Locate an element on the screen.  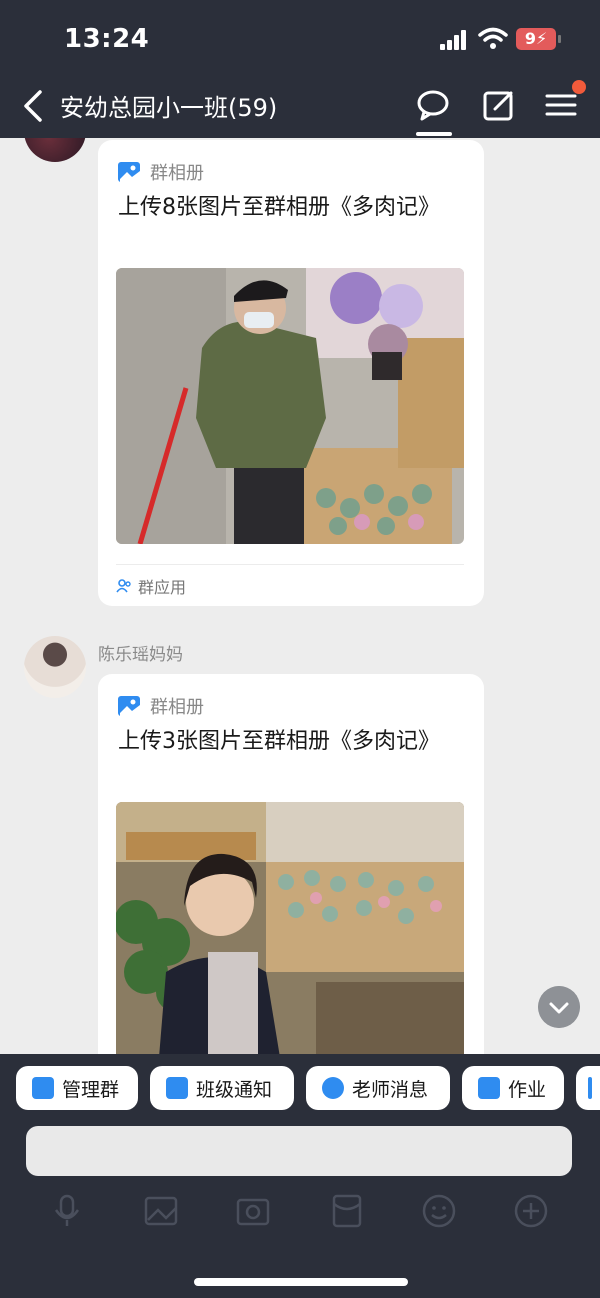
wifi-icon is located at coordinates (493, 38).